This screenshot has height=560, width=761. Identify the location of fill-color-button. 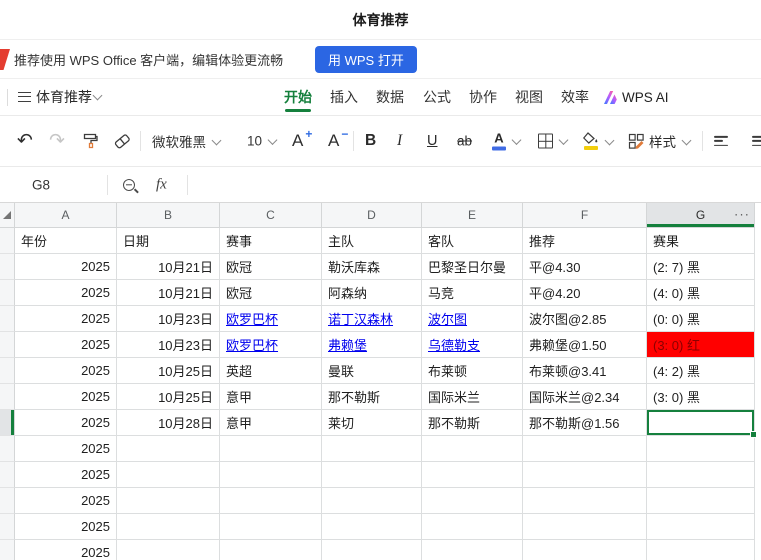
(599, 141).